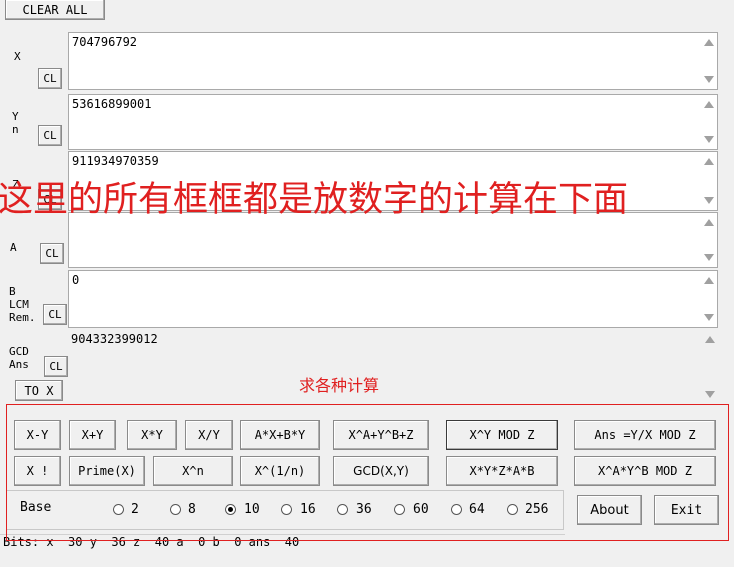 The image size is (734, 567). I want to click on y-clear-button: CL, so click(50, 135).